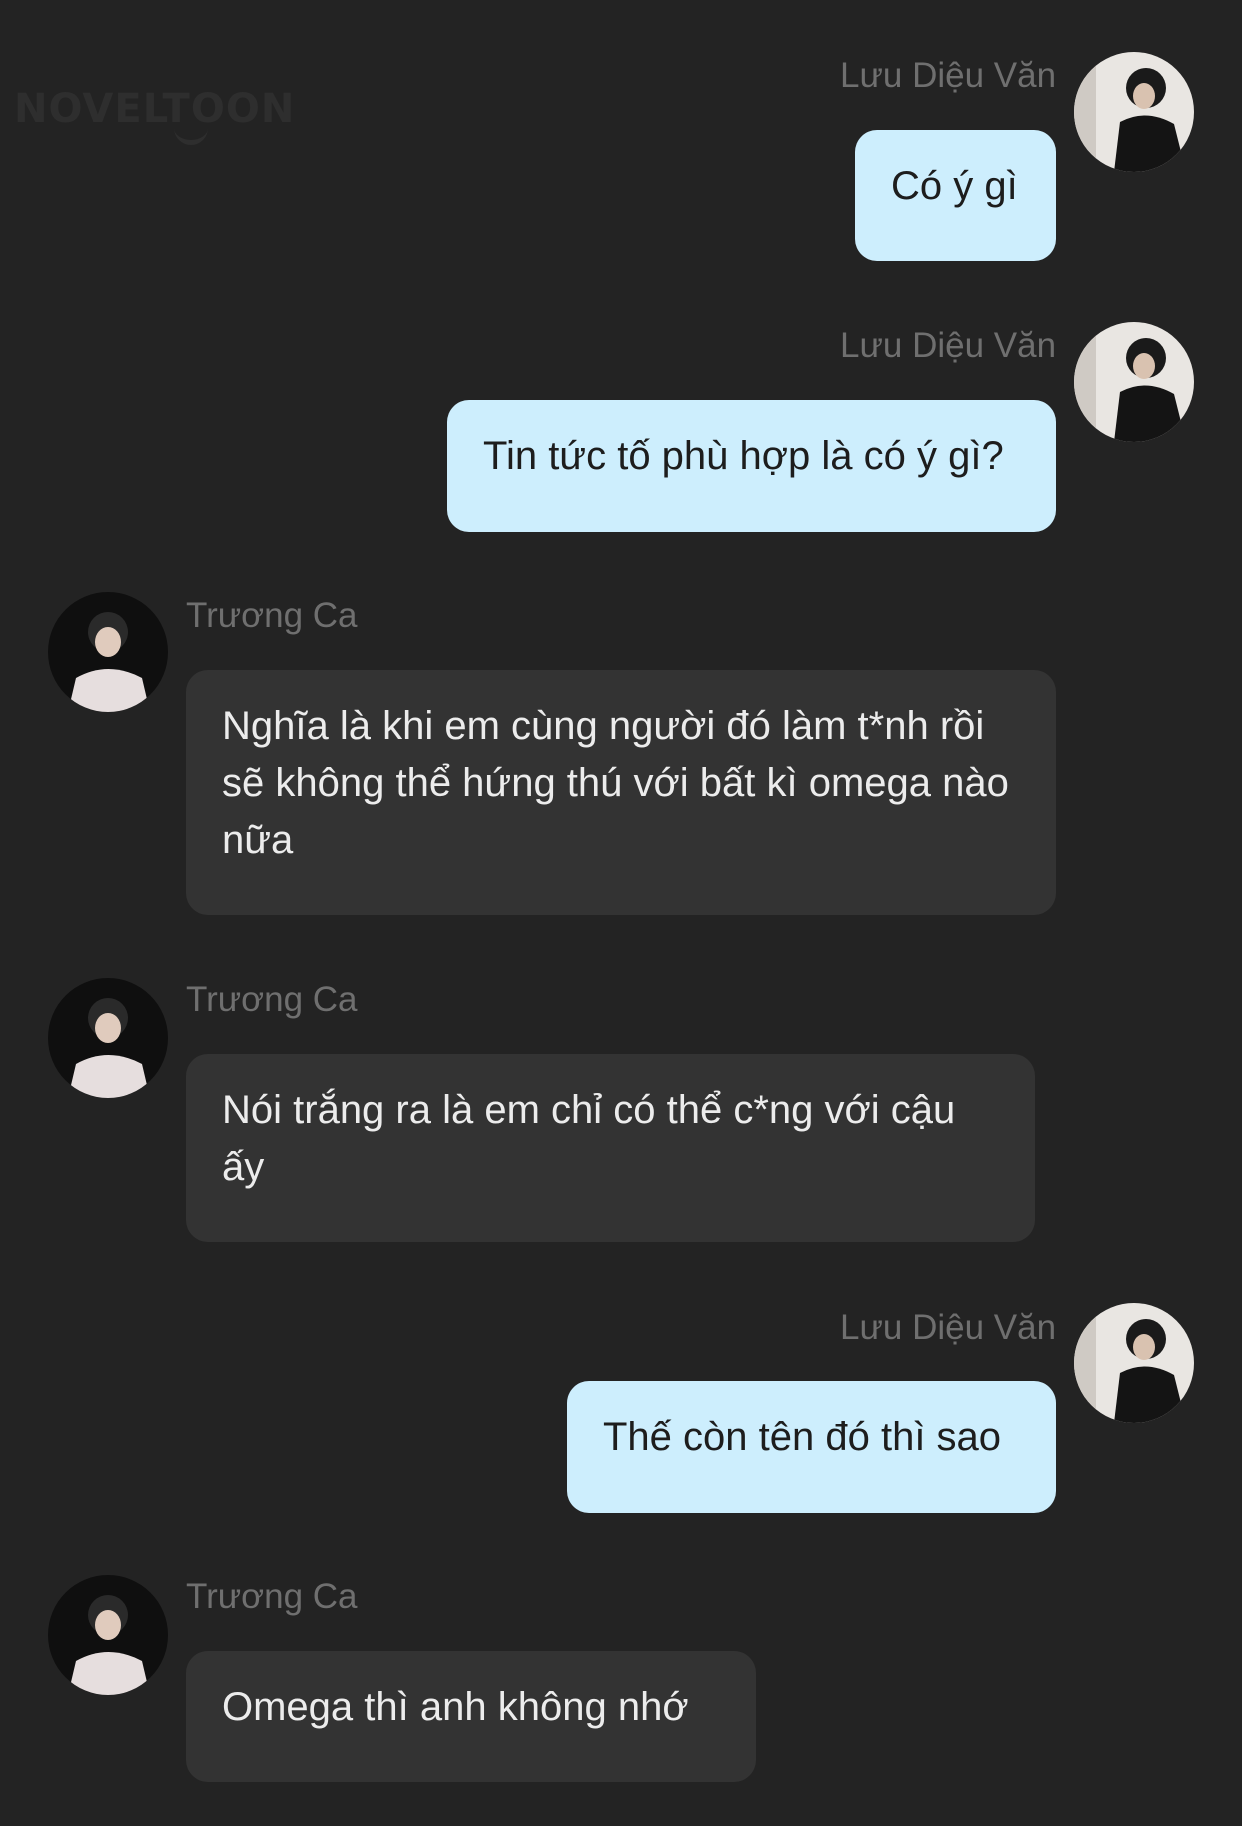 The image size is (1242, 1826). Describe the element at coordinates (155, 109) in the screenshot. I see `watermark-text: NOVELTOON` at that location.